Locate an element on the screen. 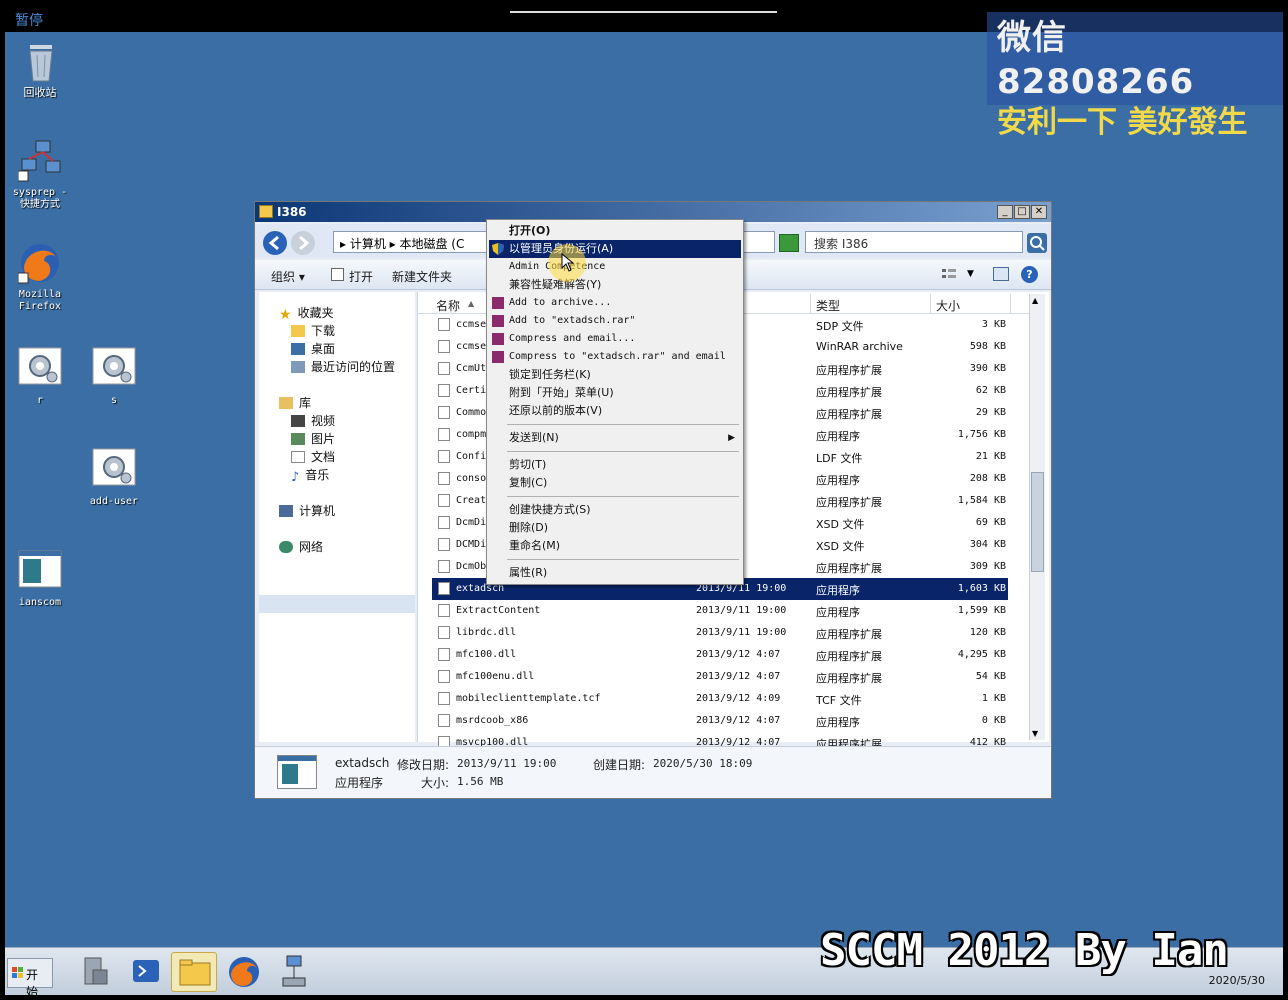 This screenshot has width=1288, height=1000. start-button: 开始 is located at coordinates (30, 978).